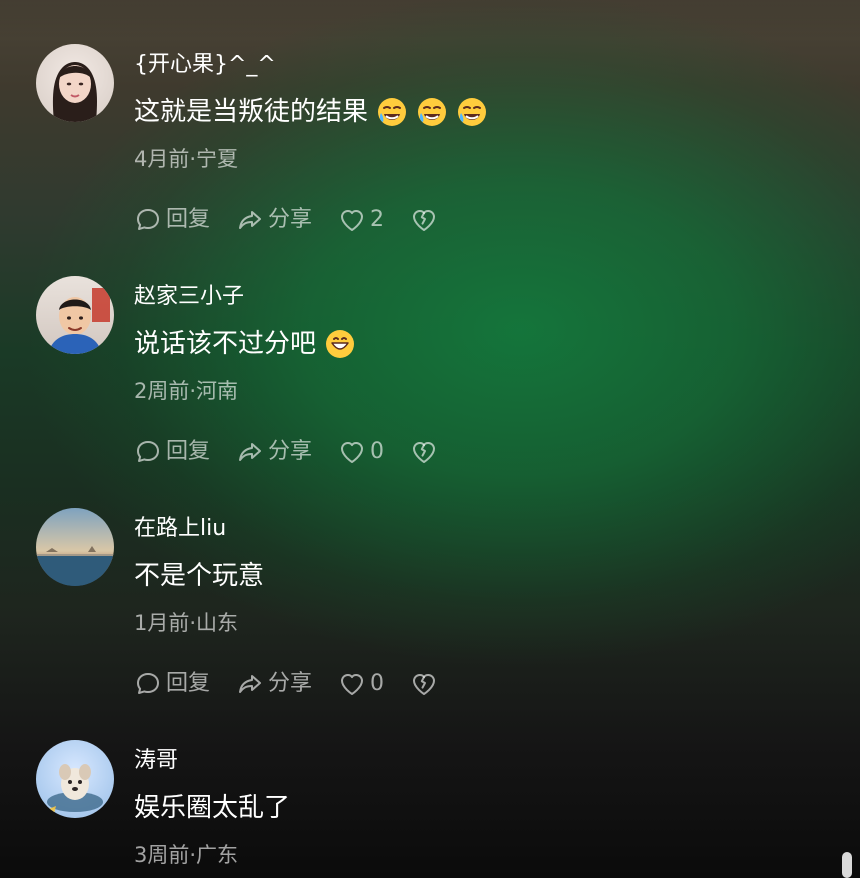  Describe the element at coordinates (186, 855) in the screenshot. I see `comment-meta: 3周前·广东` at that location.